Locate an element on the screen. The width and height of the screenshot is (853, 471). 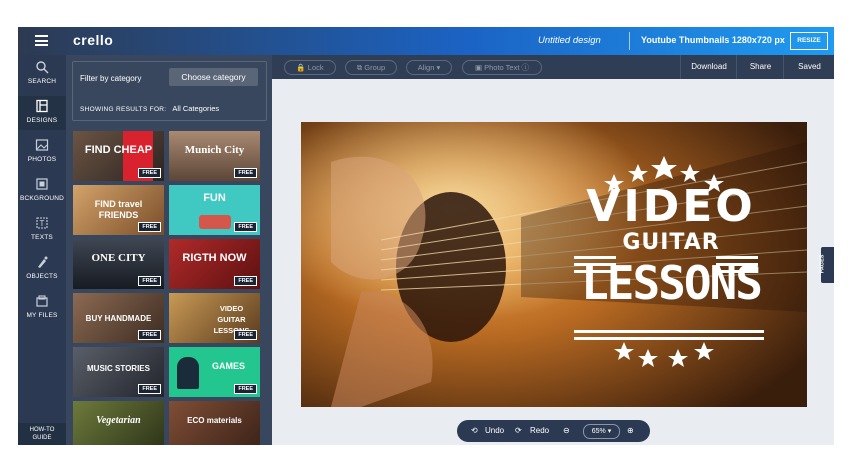
lock-label: Lock is located at coordinates (315, 67).